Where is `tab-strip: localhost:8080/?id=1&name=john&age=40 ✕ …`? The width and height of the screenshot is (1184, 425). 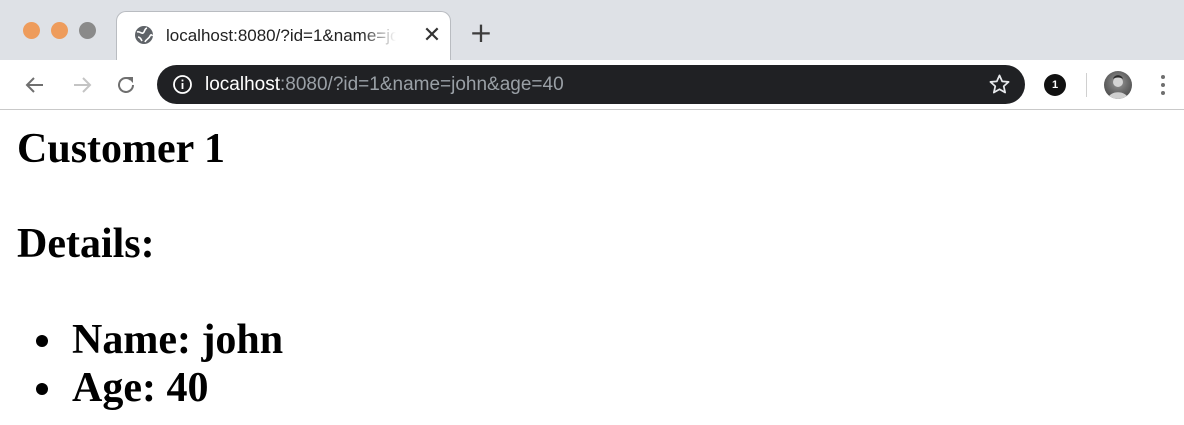
tab-strip: localhost:8080/?id=1&name=john&age=40 ✕ … is located at coordinates (592, 30).